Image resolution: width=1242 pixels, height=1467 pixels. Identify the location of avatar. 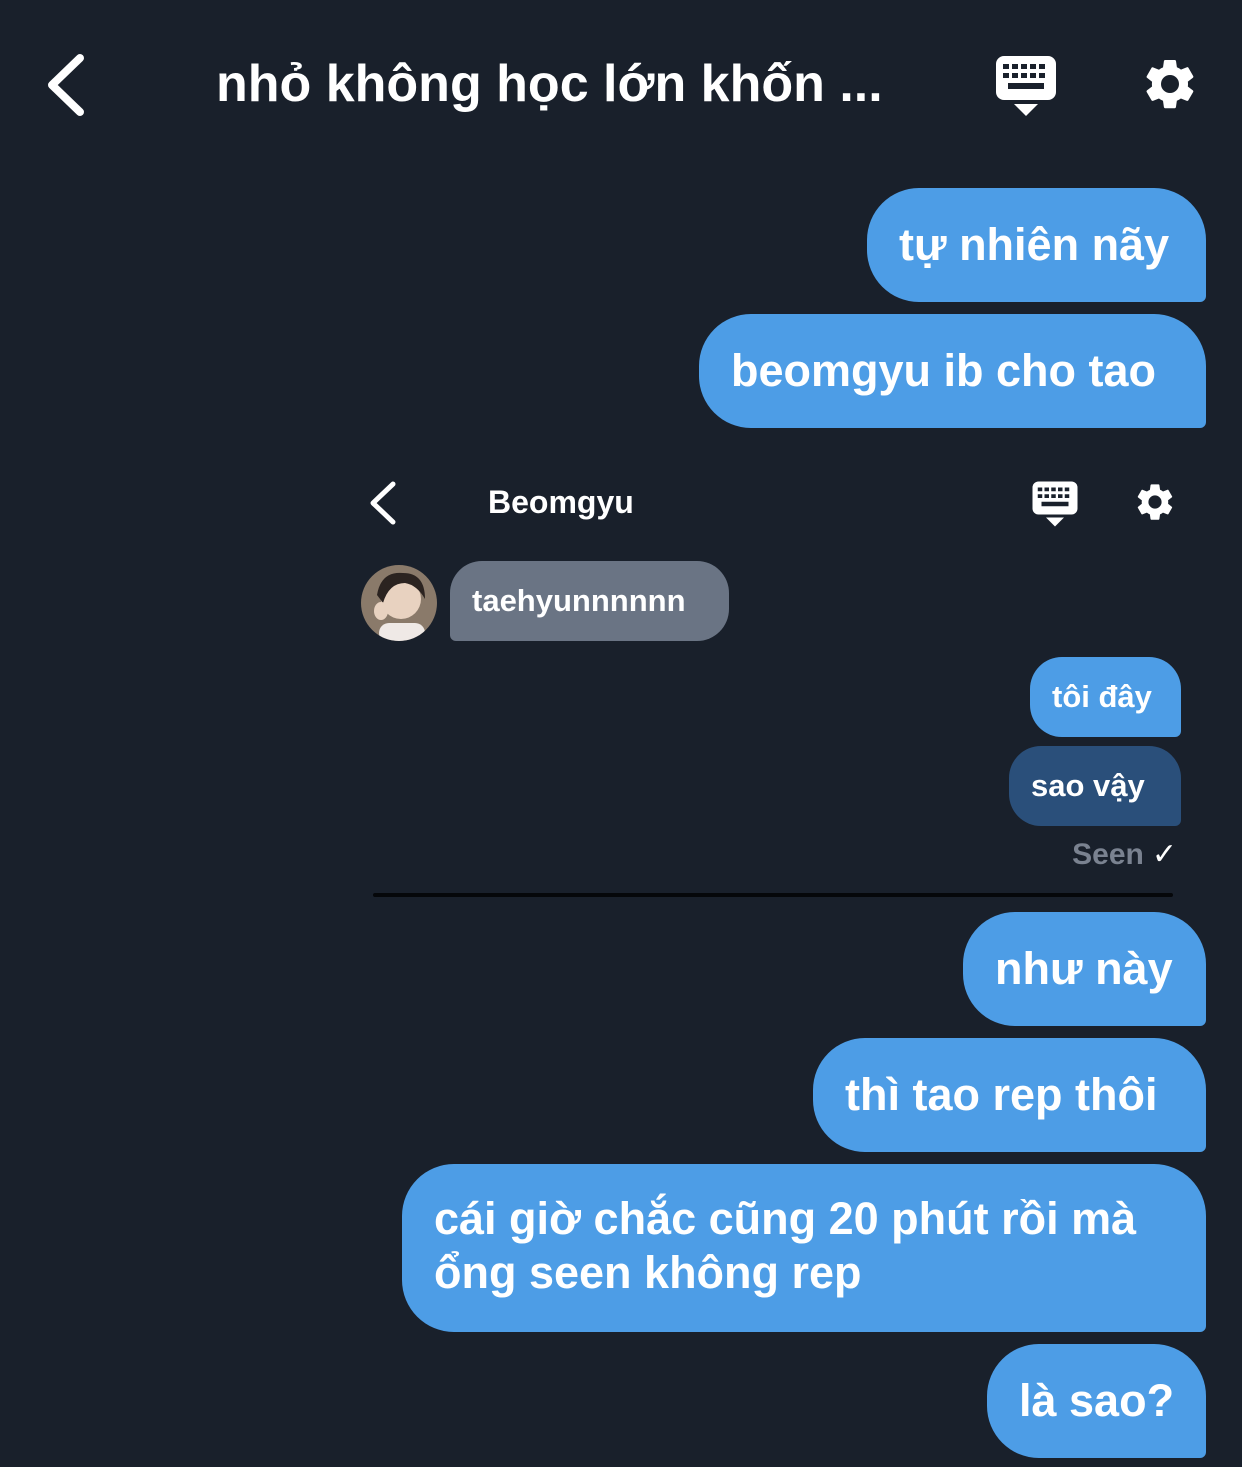
(399, 603).